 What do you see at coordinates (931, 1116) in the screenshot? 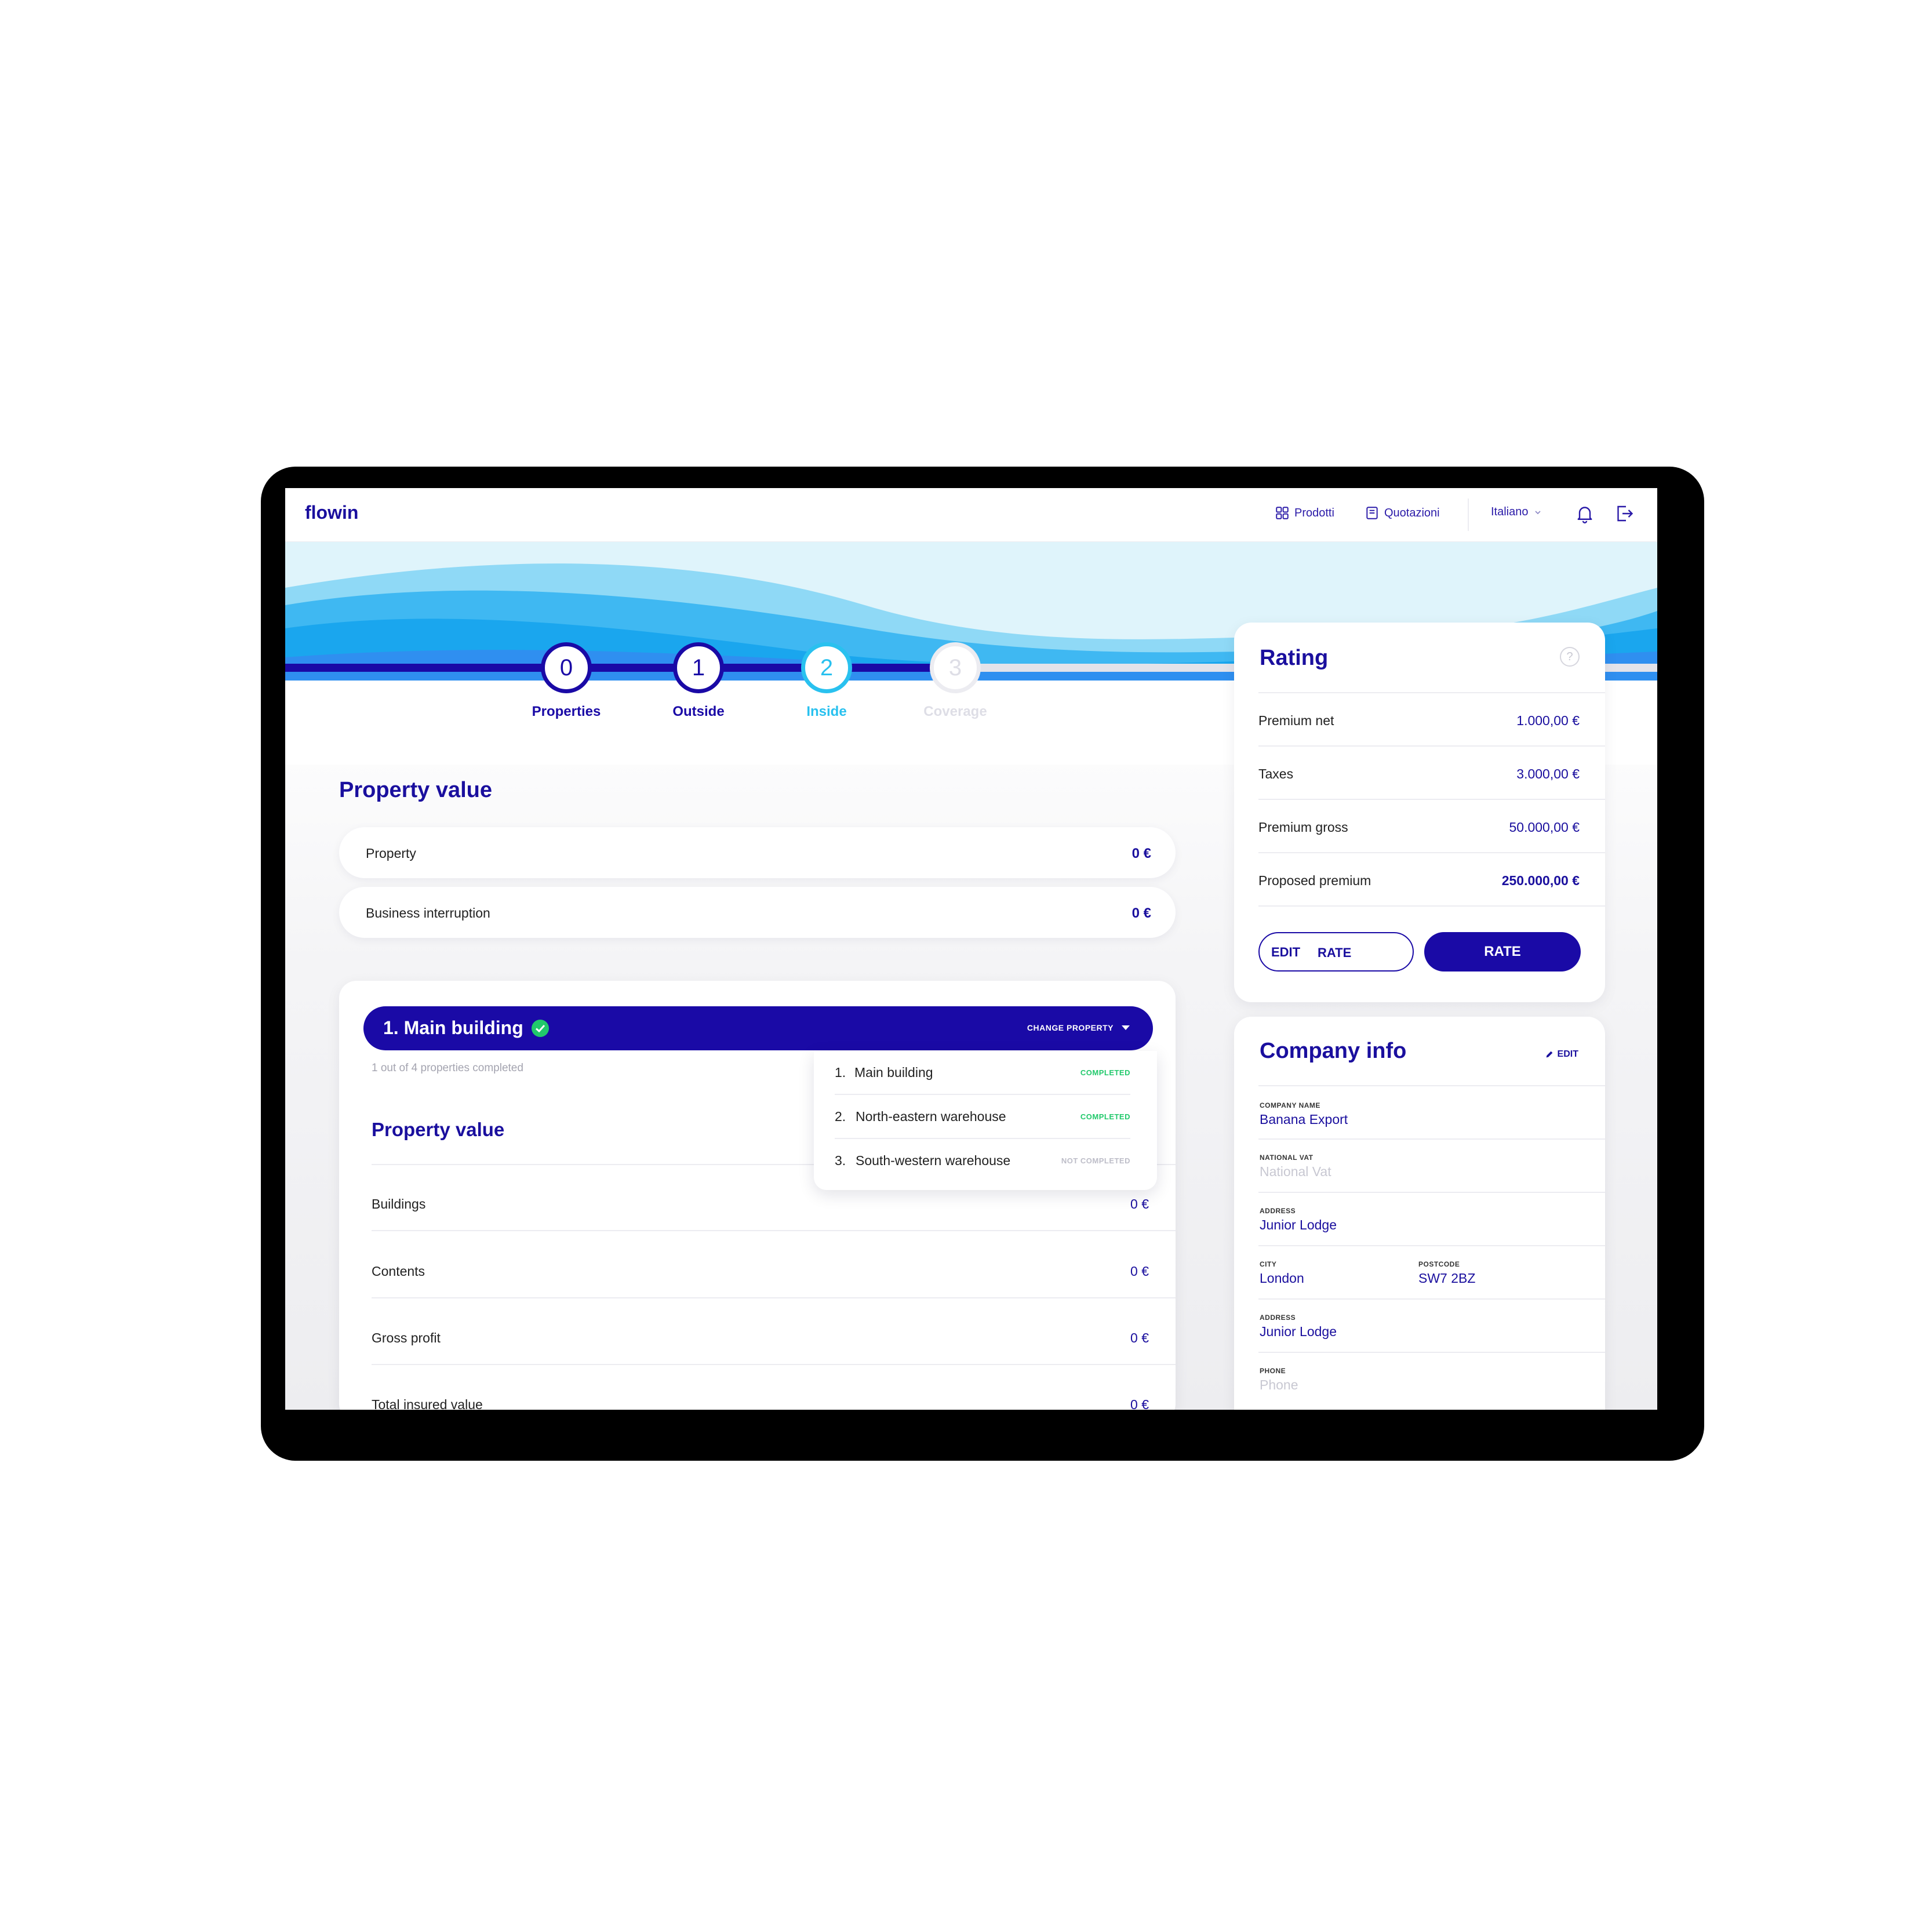
I see `item-name: North-eastern warehouse` at bounding box center [931, 1116].